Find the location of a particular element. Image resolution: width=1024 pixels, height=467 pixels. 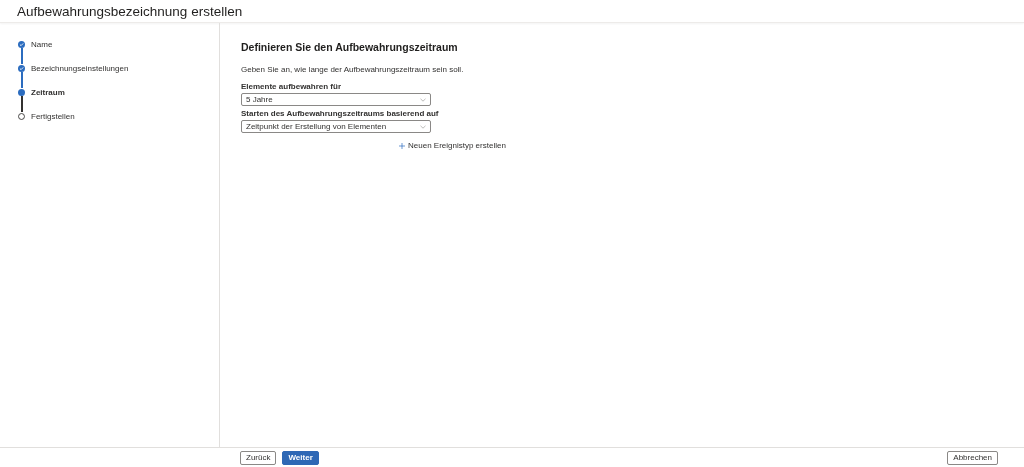

dropdown: 5 Jahre is located at coordinates (336, 99).